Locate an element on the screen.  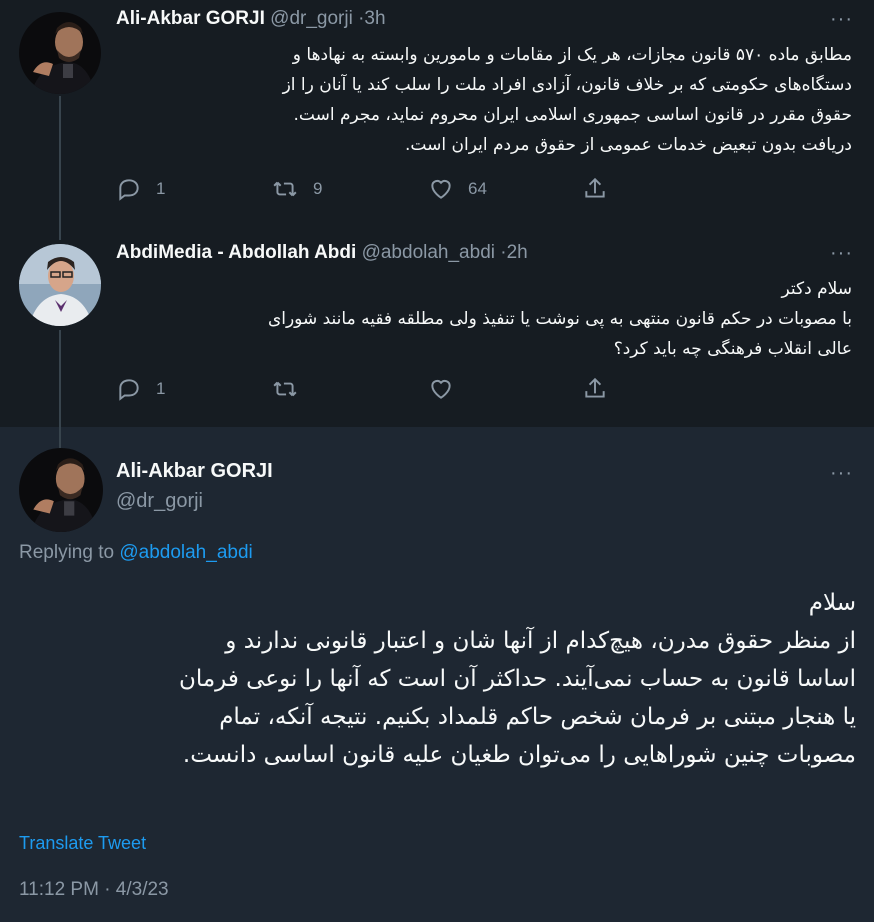
replying-to-link: @abdolah_abdi is located at coordinates (185, 552).